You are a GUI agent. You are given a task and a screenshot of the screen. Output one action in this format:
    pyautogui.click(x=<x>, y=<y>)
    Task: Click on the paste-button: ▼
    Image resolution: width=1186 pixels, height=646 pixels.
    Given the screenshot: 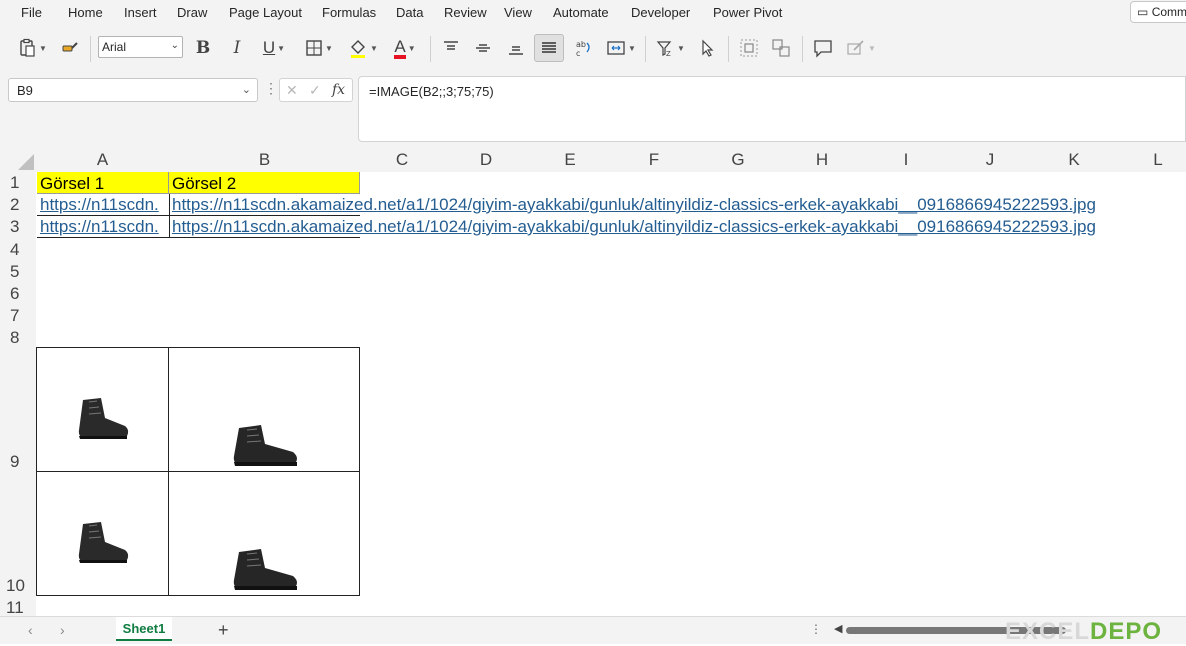 What is the action you would take?
    pyautogui.click(x=32, y=48)
    